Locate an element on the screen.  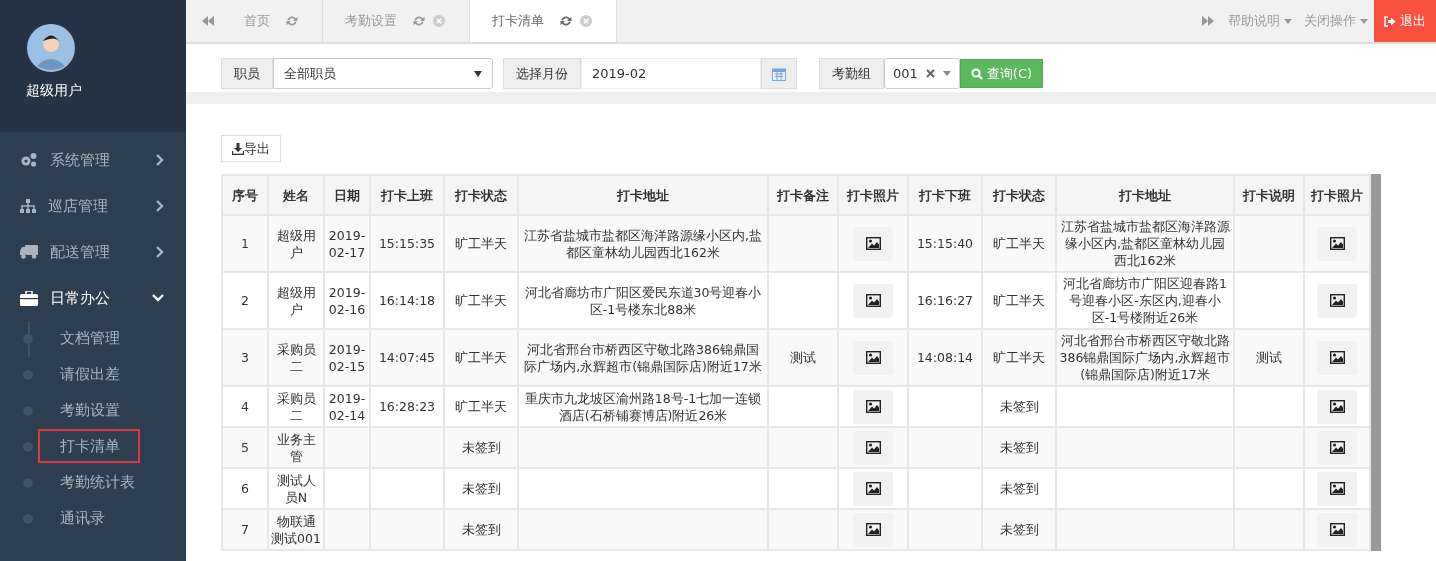
table-cell: 4 is located at coordinates (245, 406).